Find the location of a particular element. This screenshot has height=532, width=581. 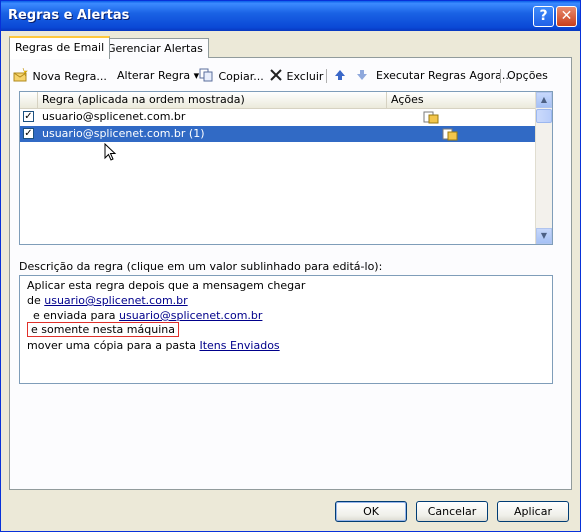

options-label: Opções is located at coordinates (527, 75).